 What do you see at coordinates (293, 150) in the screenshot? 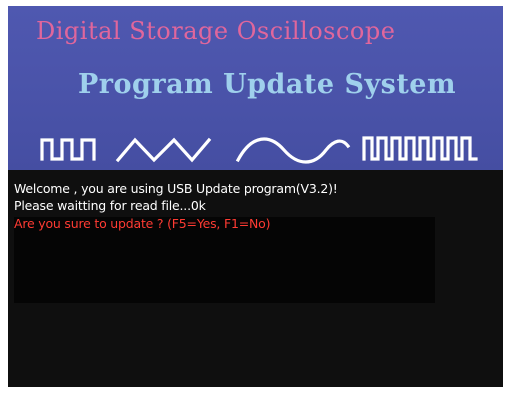
I see `sine-wave-icon` at bounding box center [293, 150].